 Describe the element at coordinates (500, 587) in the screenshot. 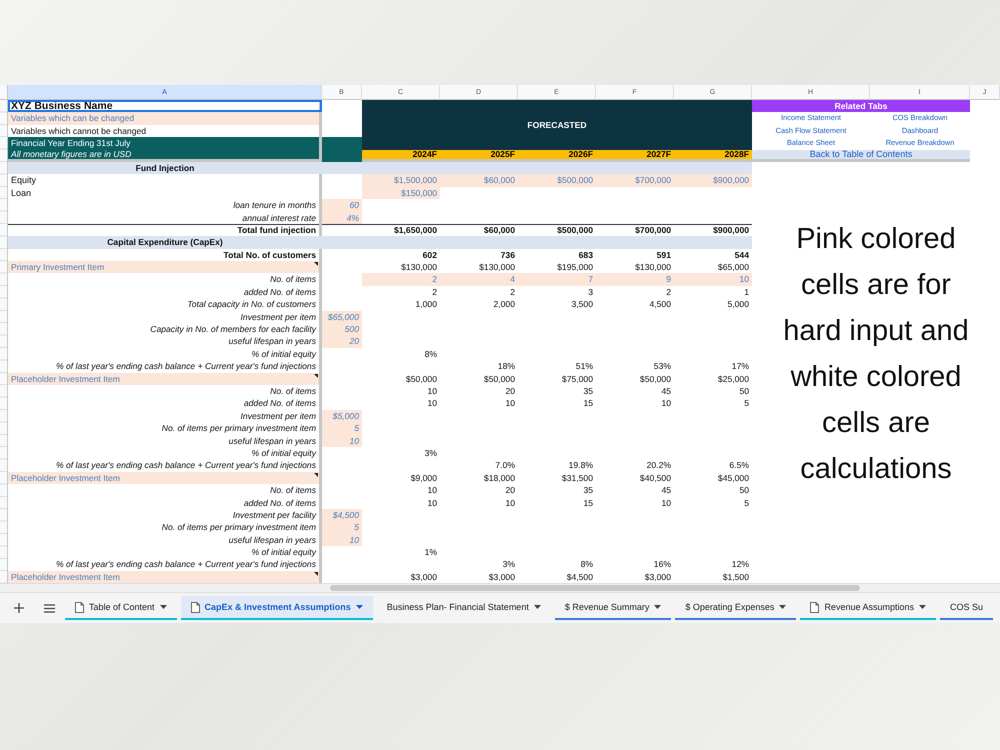

I see `scrollbar` at that location.